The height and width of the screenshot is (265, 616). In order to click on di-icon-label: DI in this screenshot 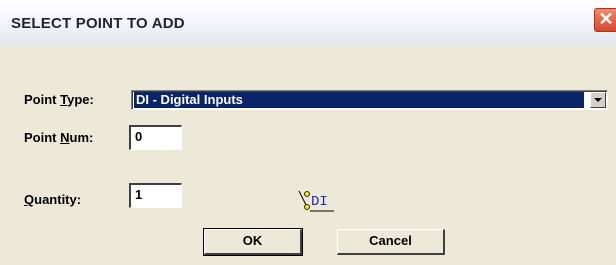, I will do `click(319, 202)`.